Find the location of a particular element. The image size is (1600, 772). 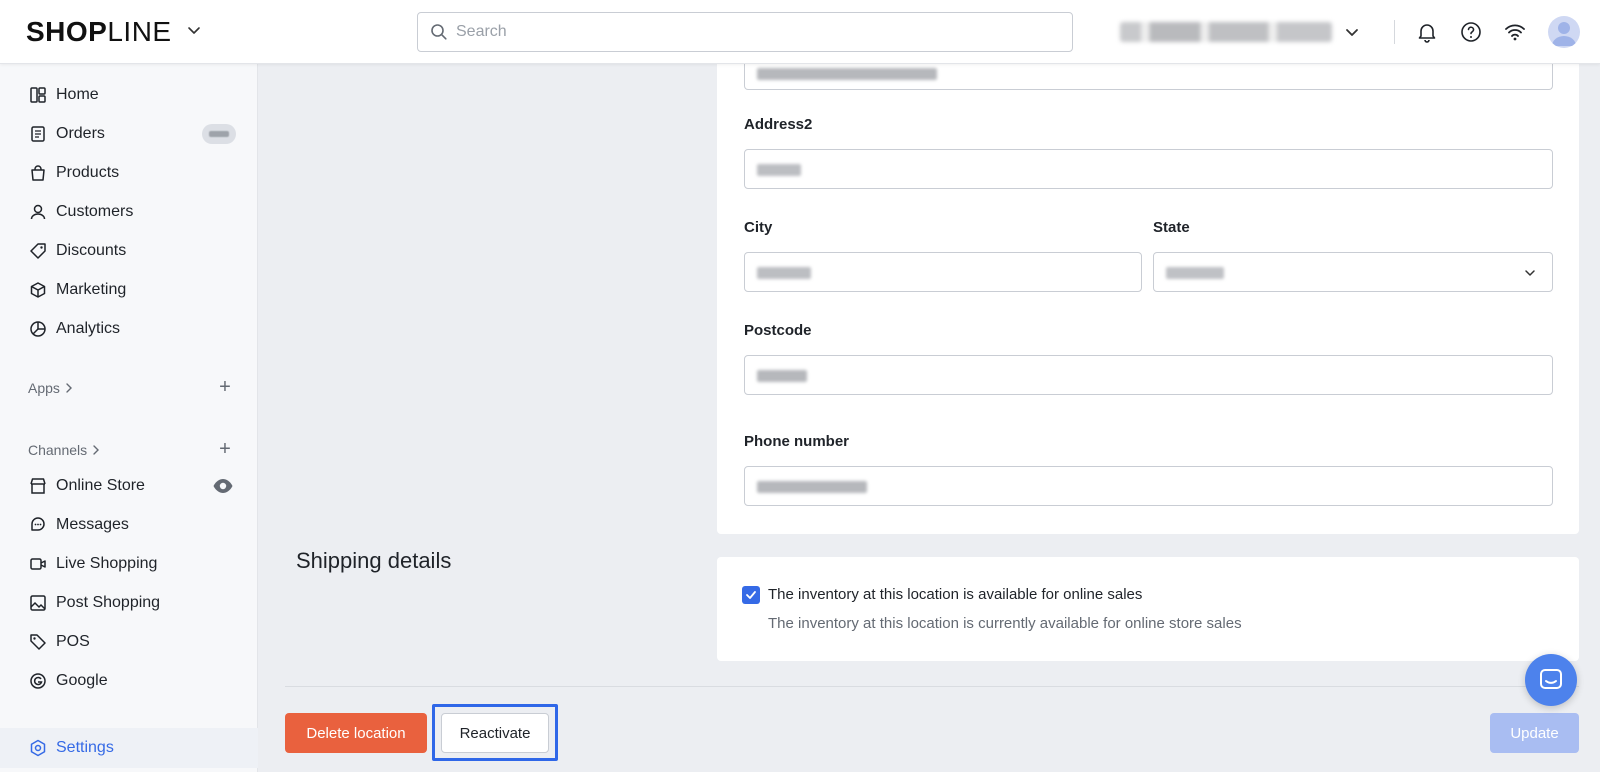

checkmark-icon is located at coordinates (751, 595).